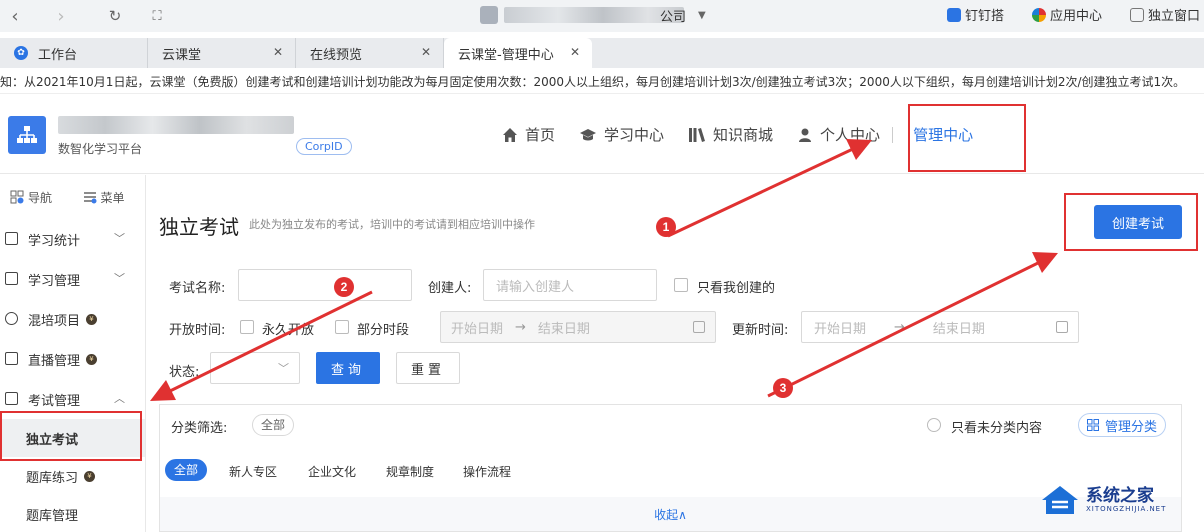 The image size is (1204, 532). I want to click on app-center-button: 应用中心, so click(1066, 14).